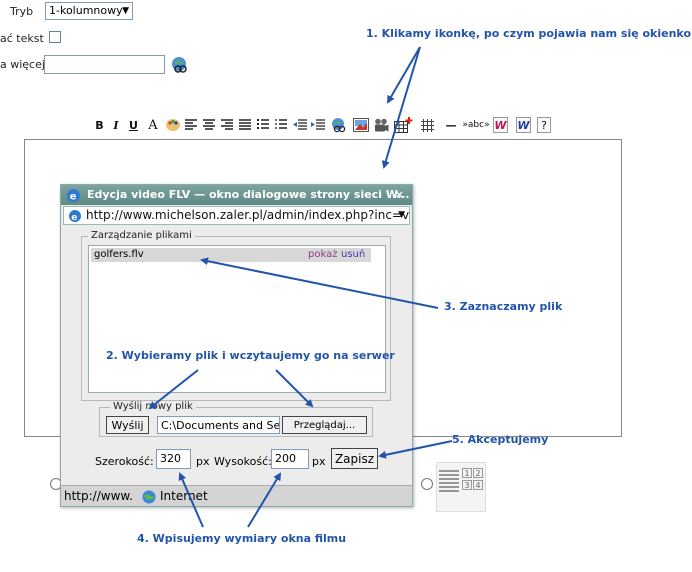  What do you see at coordinates (403, 125) in the screenshot?
I see `insert-table-icon` at bounding box center [403, 125].